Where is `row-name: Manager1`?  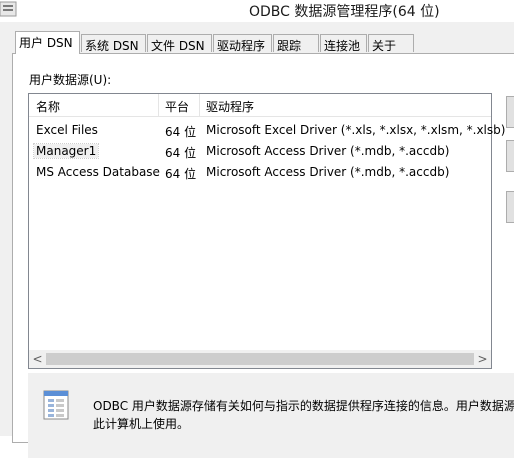 row-name: Manager1 is located at coordinates (66, 151).